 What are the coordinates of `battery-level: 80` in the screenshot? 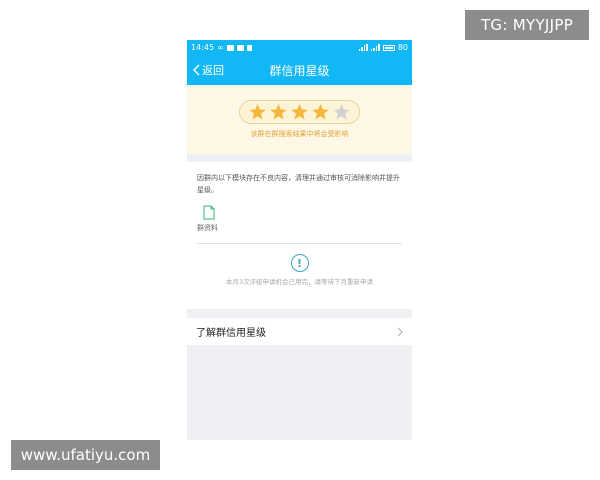 It's located at (402, 47).